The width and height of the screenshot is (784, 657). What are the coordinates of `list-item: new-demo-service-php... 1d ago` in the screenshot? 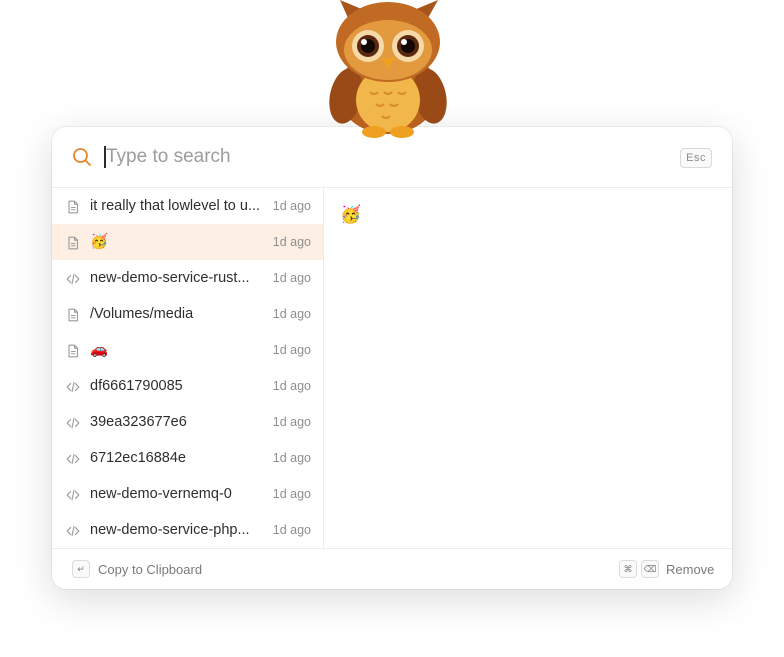 It's located at (187, 530).